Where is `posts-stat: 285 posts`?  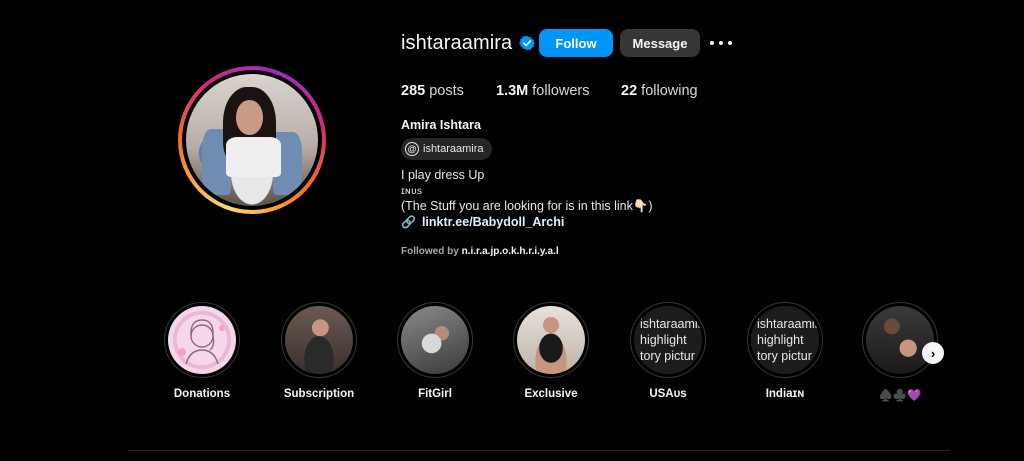
posts-stat: 285 posts is located at coordinates (432, 91).